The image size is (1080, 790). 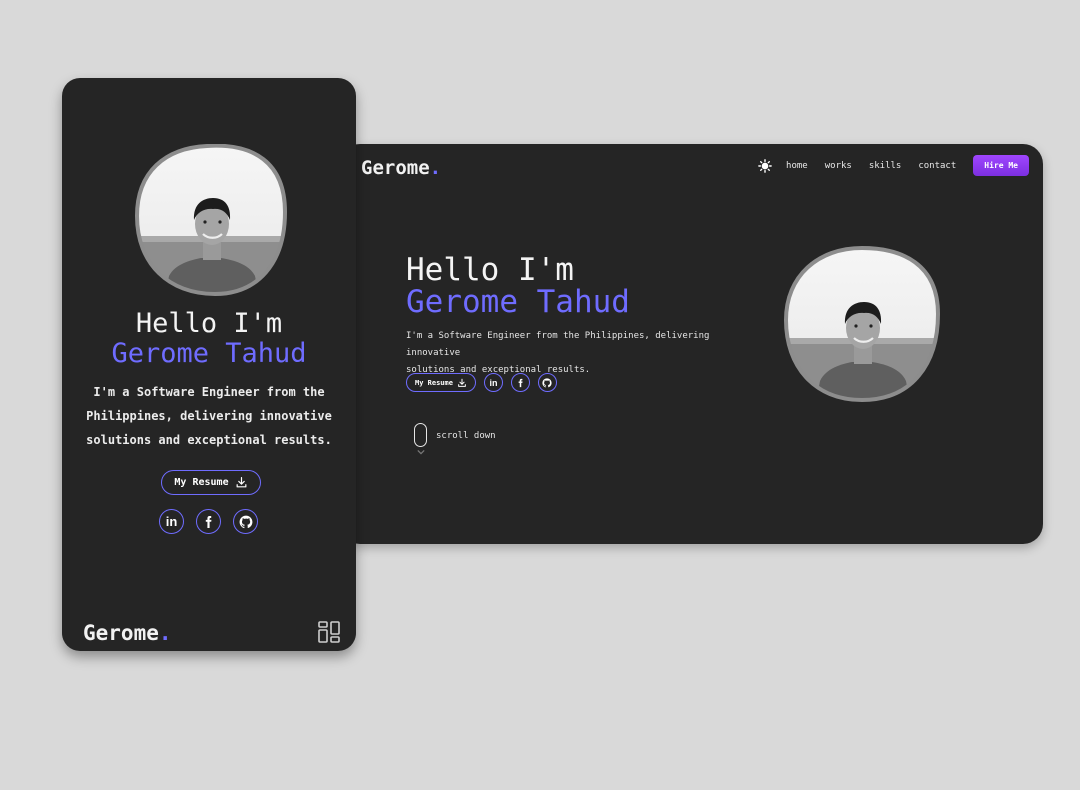 What do you see at coordinates (1001, 165) in the screenshot?
I see `hire-me-button: Hire Me` at bounding box center [1001, 165].